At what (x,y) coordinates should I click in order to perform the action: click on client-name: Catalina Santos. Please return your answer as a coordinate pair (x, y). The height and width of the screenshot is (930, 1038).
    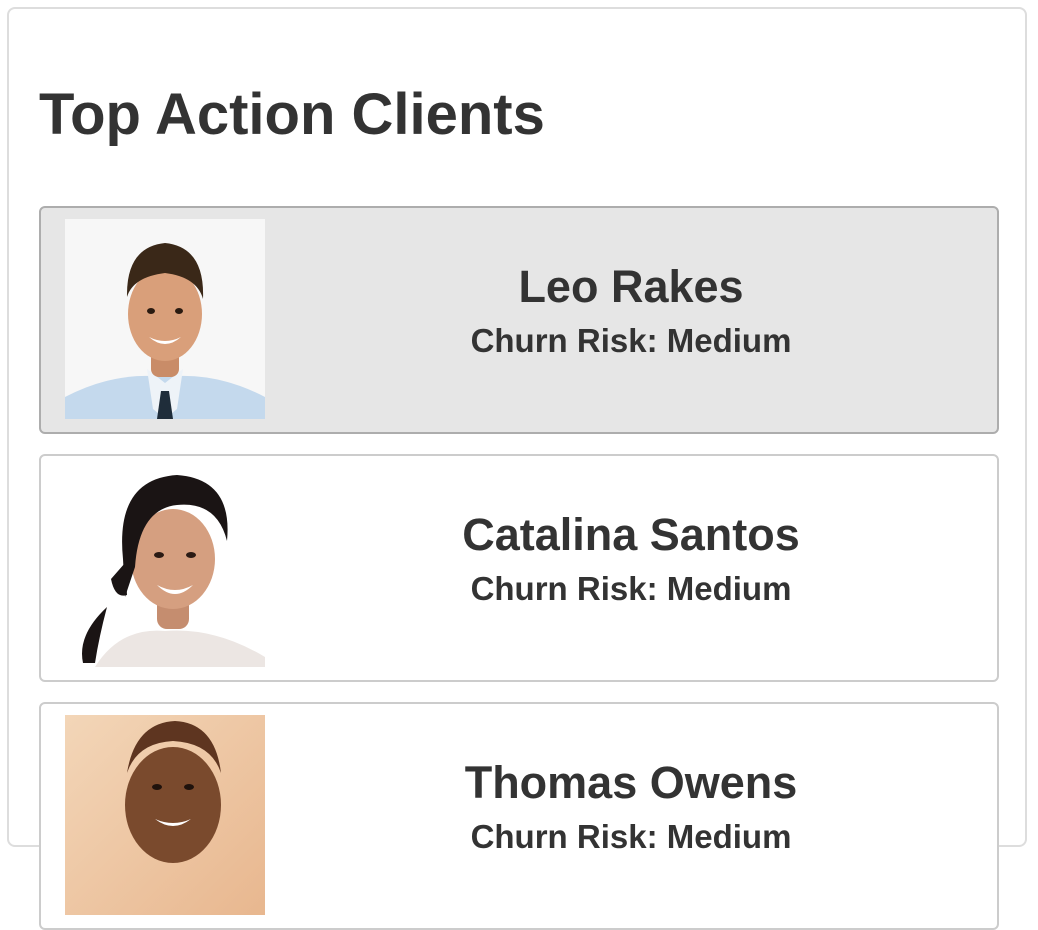
    Looking at the image, I should click on (631, 534).